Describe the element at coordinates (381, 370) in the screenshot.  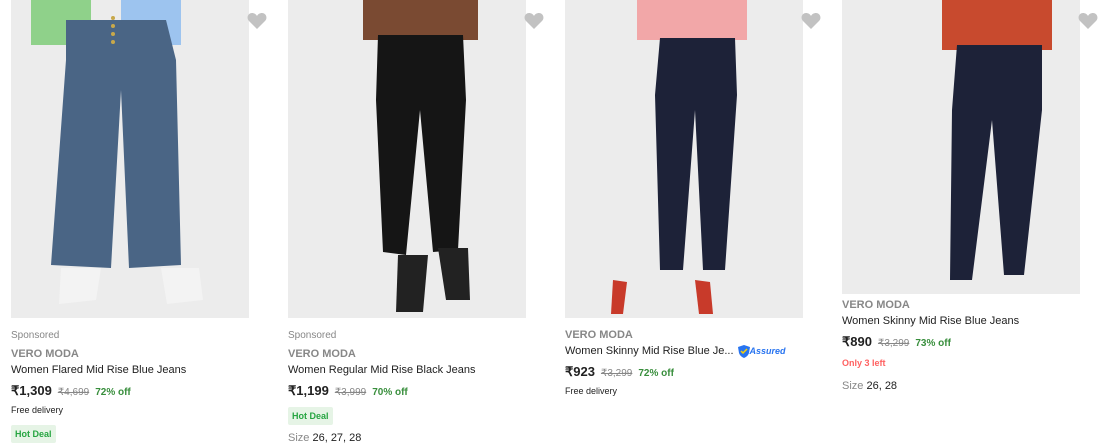
I see `product-title-text: Women Regular Mid Rise Black Jeans` at that location.